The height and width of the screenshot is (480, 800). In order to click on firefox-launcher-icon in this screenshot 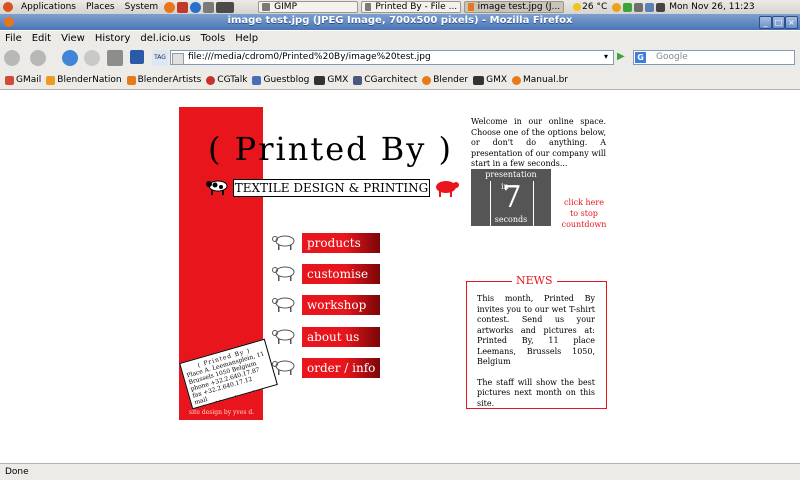, I will do `click(170, 7)`.